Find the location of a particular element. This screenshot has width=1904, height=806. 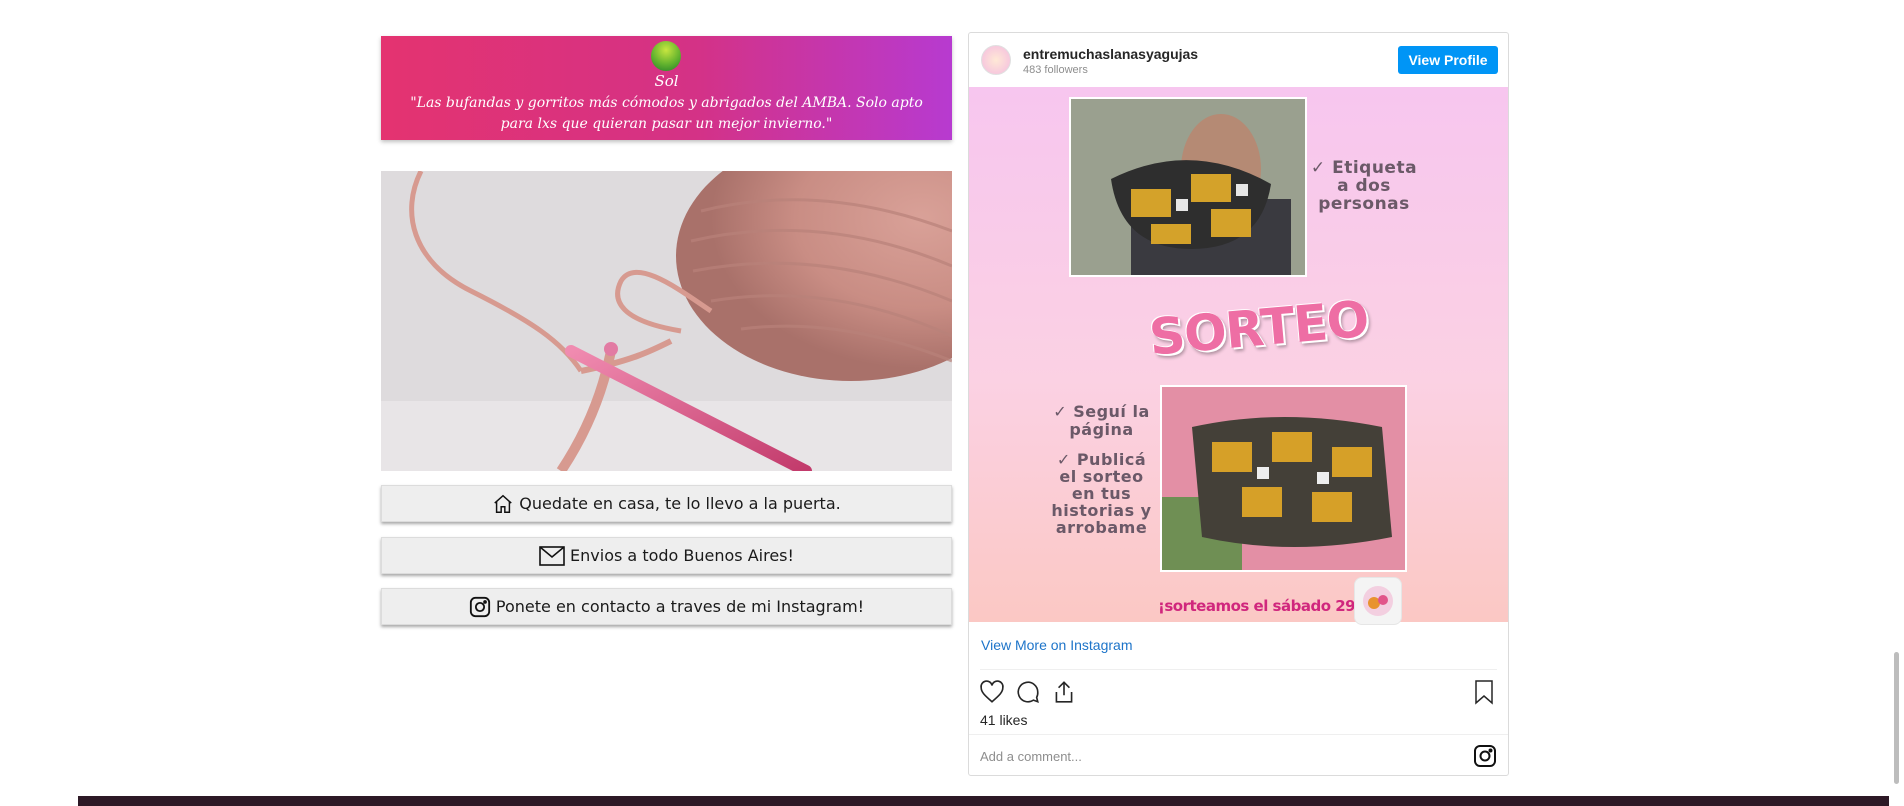

post-text-tag: ✓ Etiqueta a dos personas is located at coordinates (1364, 186).